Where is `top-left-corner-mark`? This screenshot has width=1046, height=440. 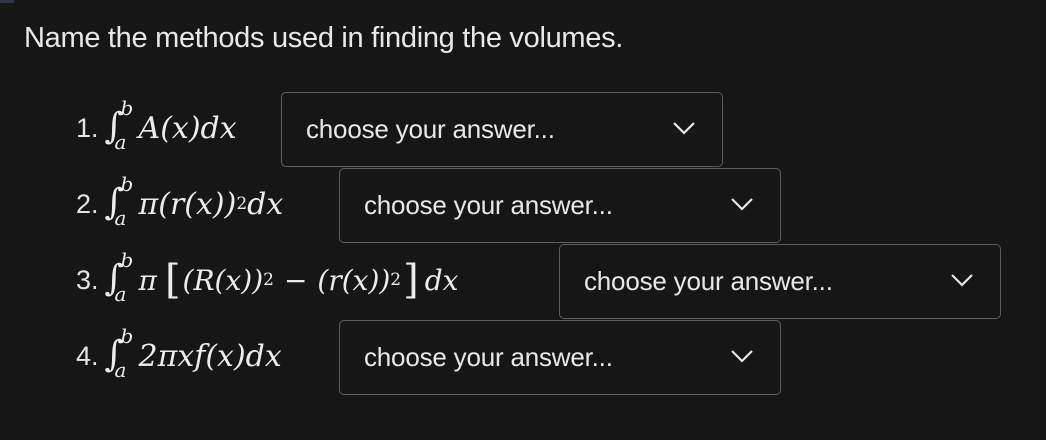
top-left-corner-mark is located at coordinates (7, 1).